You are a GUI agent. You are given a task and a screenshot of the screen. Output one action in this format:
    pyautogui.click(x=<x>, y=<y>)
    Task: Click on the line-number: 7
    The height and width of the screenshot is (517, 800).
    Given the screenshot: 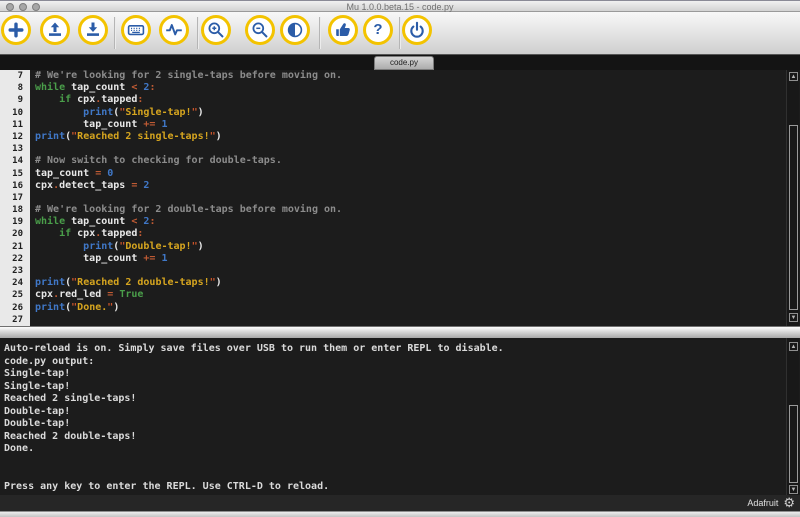 What is the action you would take?
    pyautogui.click(x=20, y=76)
    